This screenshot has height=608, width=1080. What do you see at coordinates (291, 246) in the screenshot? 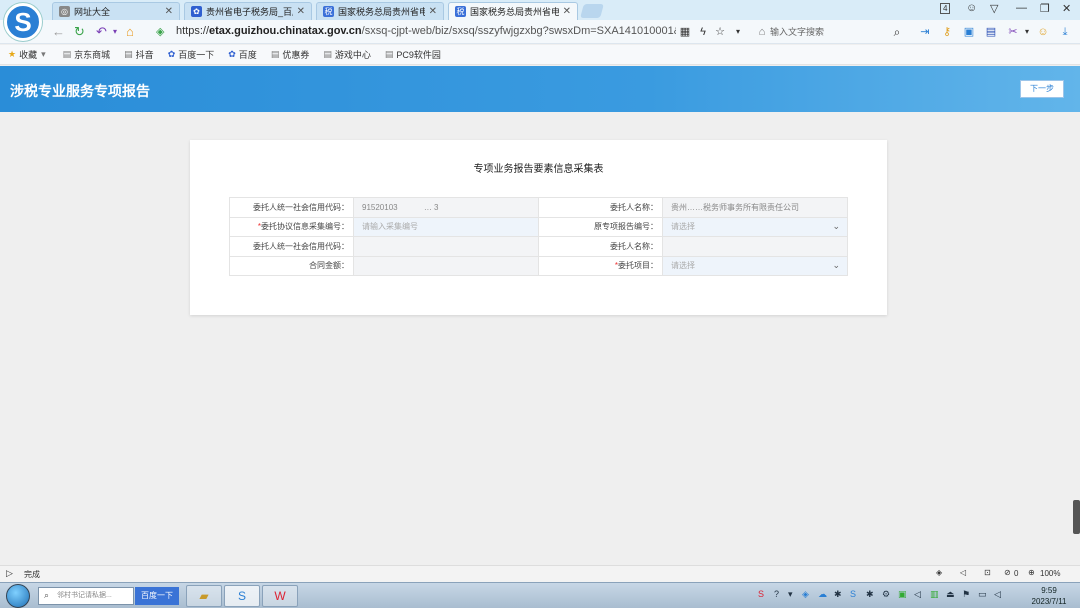
I see `field-label: 委托人统一社会信用代码：` at bounding box center [291, 246].